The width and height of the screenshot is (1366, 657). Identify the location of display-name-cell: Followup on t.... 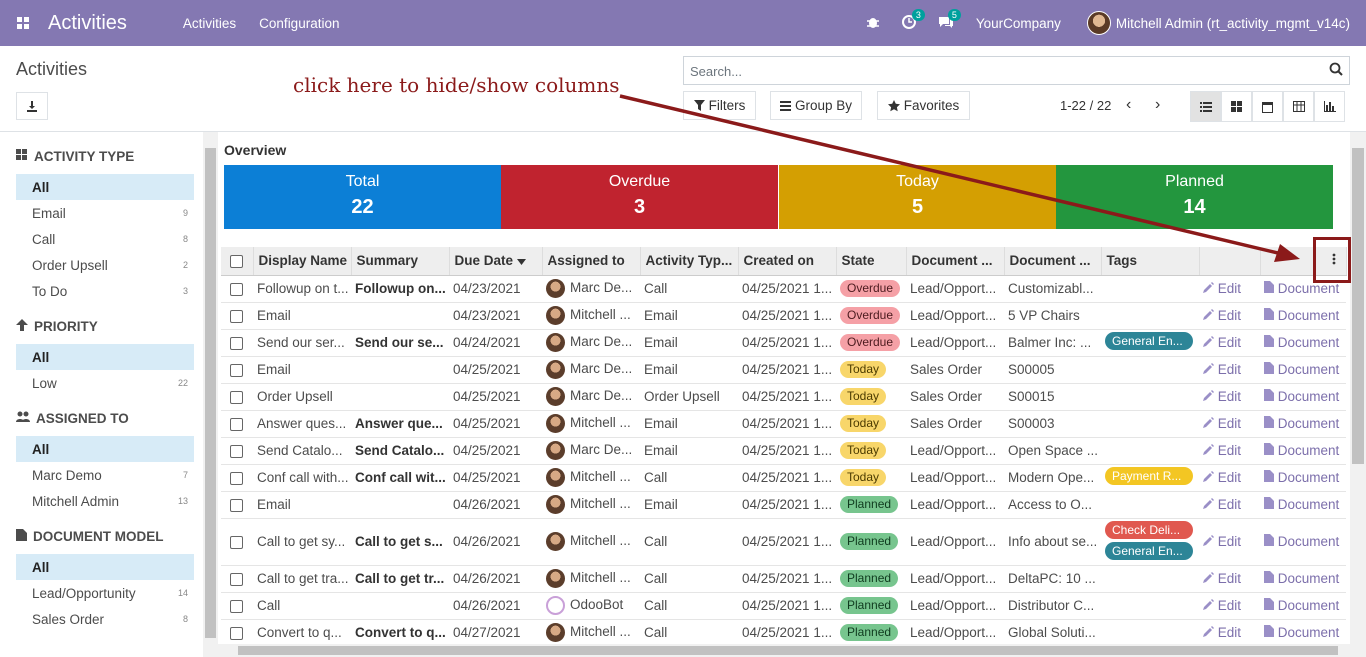
(302, 289).